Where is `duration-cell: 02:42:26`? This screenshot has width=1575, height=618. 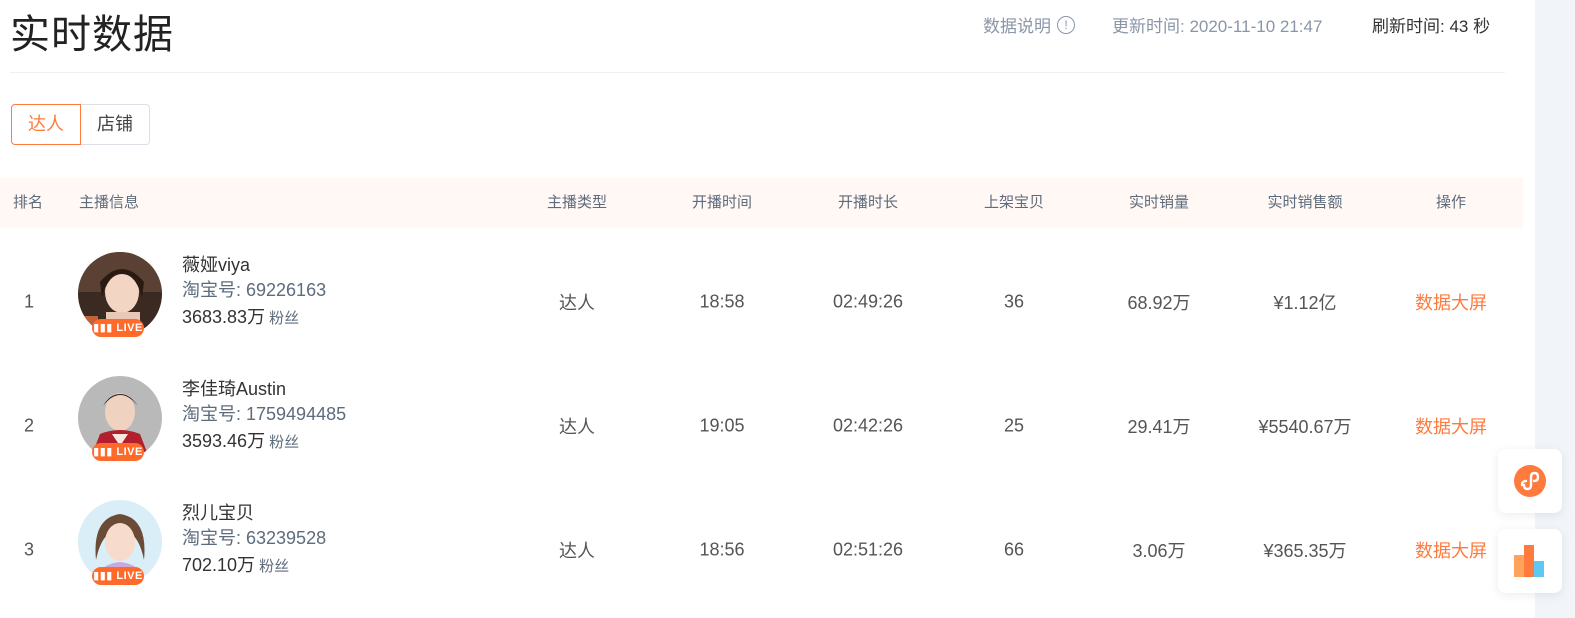
duration-cell: 02:42:26 is located at coordinates (868, 425).